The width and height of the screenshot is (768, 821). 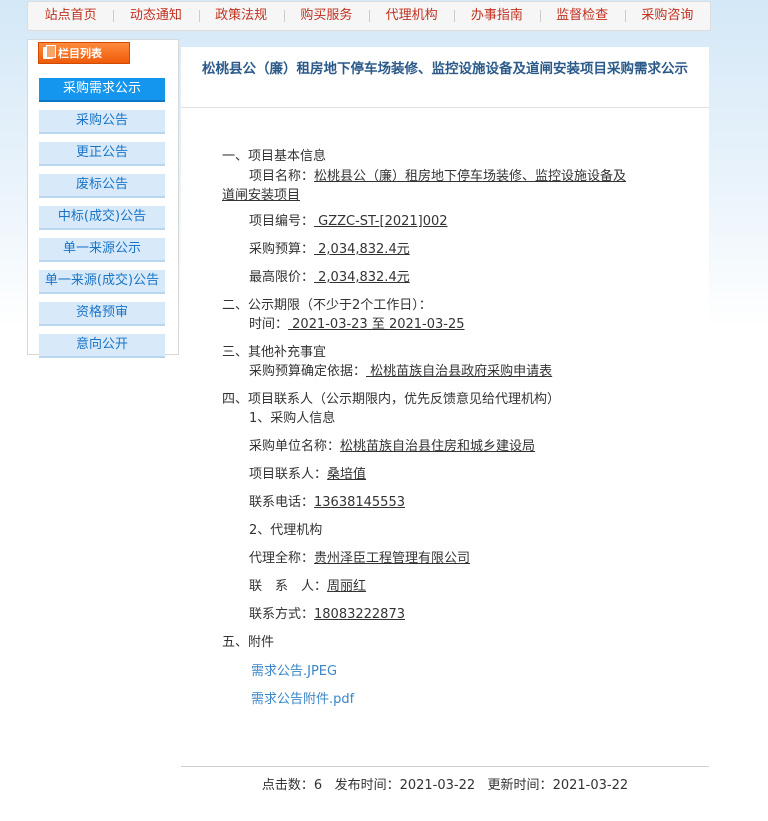 What do you see at coordinates (359, 614) in the screenshot?
I see `agency-phone-value: 18083222873` at bounding box center [359, 614].